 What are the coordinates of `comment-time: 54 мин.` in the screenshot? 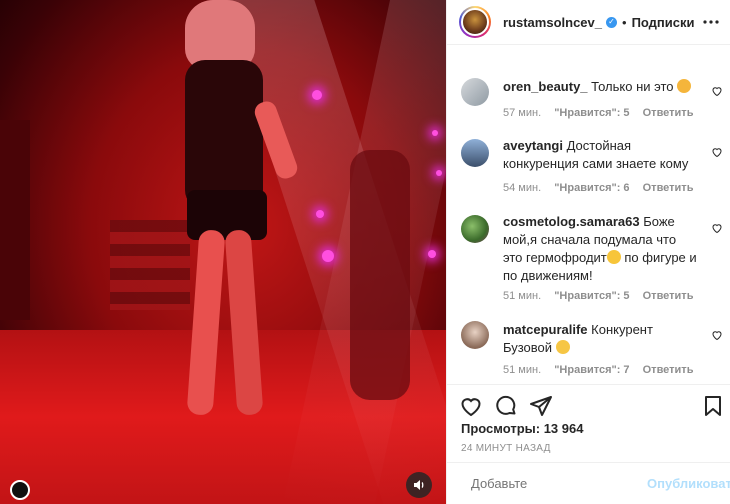 It's located at (522, 188).